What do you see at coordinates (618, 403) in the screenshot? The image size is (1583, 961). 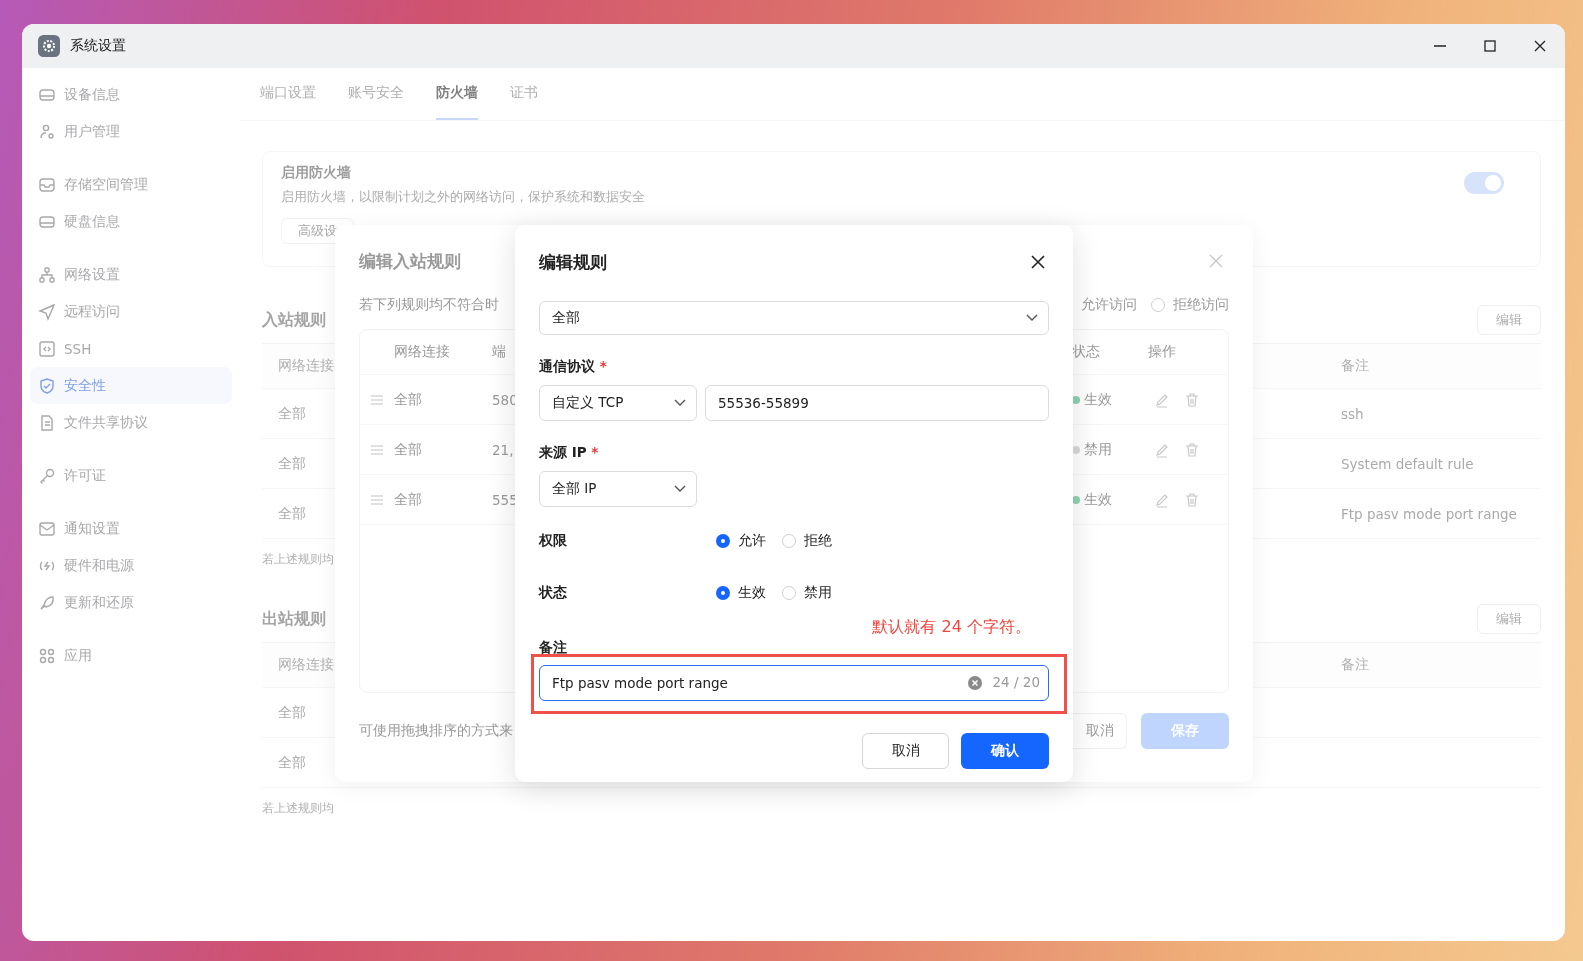 I see `protocol-select: 自定义 TCP` at bounding box center [618, 403].